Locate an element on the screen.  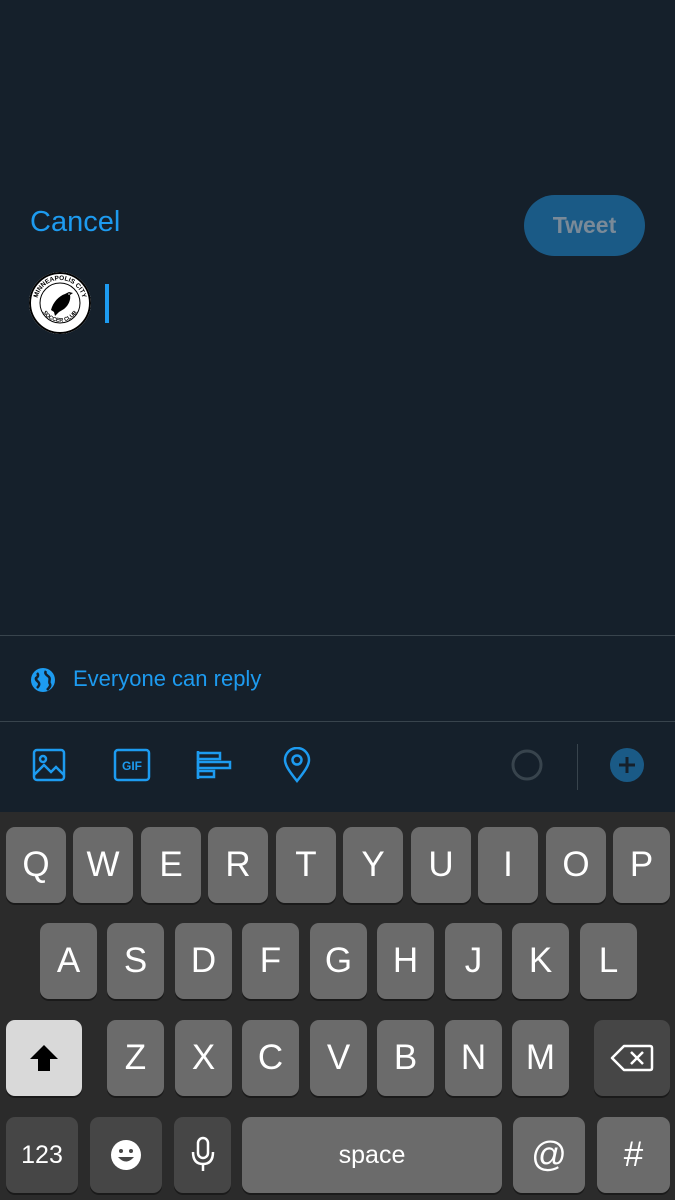
avatar: MINNEAPOLIS CITY SOCCER CLUB is located at coordinates (60, 303).